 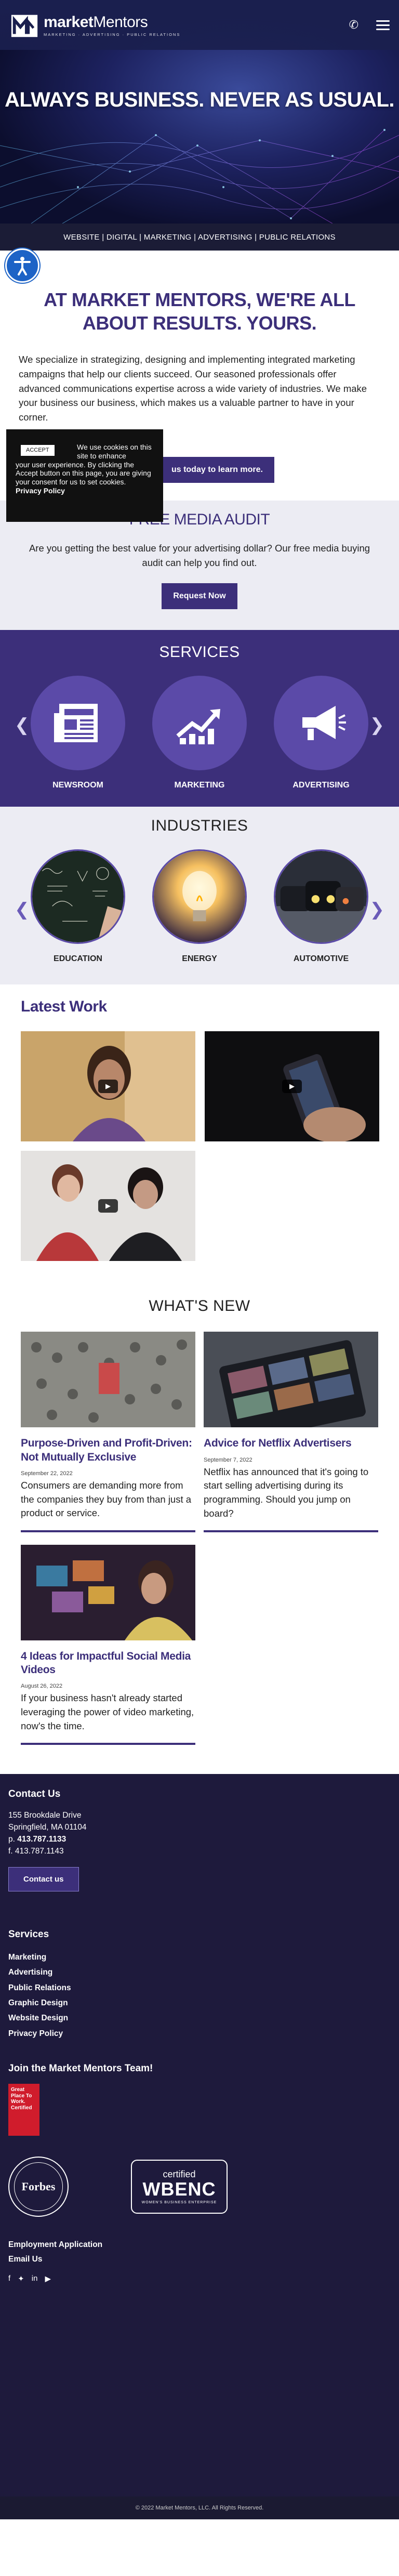 What do you see at coordinates (35, 2033) in the screenshot?
I see `footer-link-privacy-policy: Privacy Policy` at bounding box center [35, 2033].